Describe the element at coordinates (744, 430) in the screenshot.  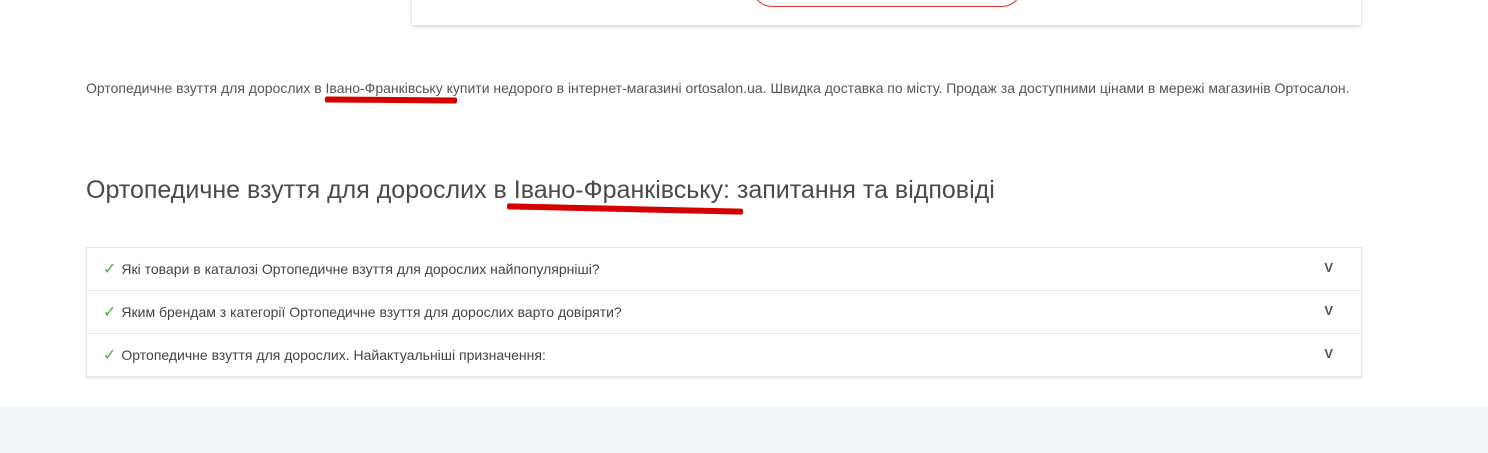
I see `footer-band` at that location.